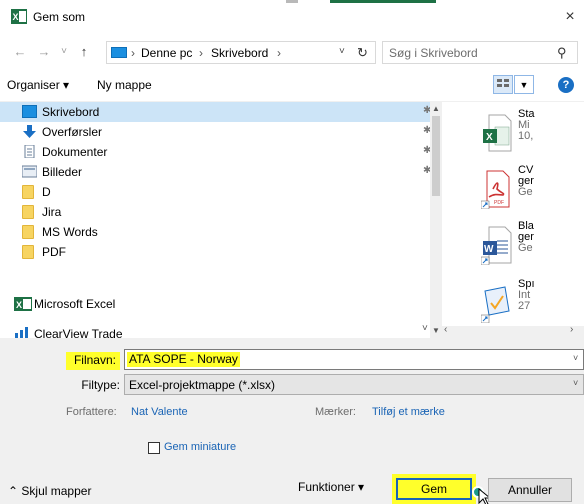 The height and width of the screenshot is (504, 584). What do you see at coordinates (436, 156) in the screenshot?
I see `scrollbar-thumb` at bounding box center [436, 156].